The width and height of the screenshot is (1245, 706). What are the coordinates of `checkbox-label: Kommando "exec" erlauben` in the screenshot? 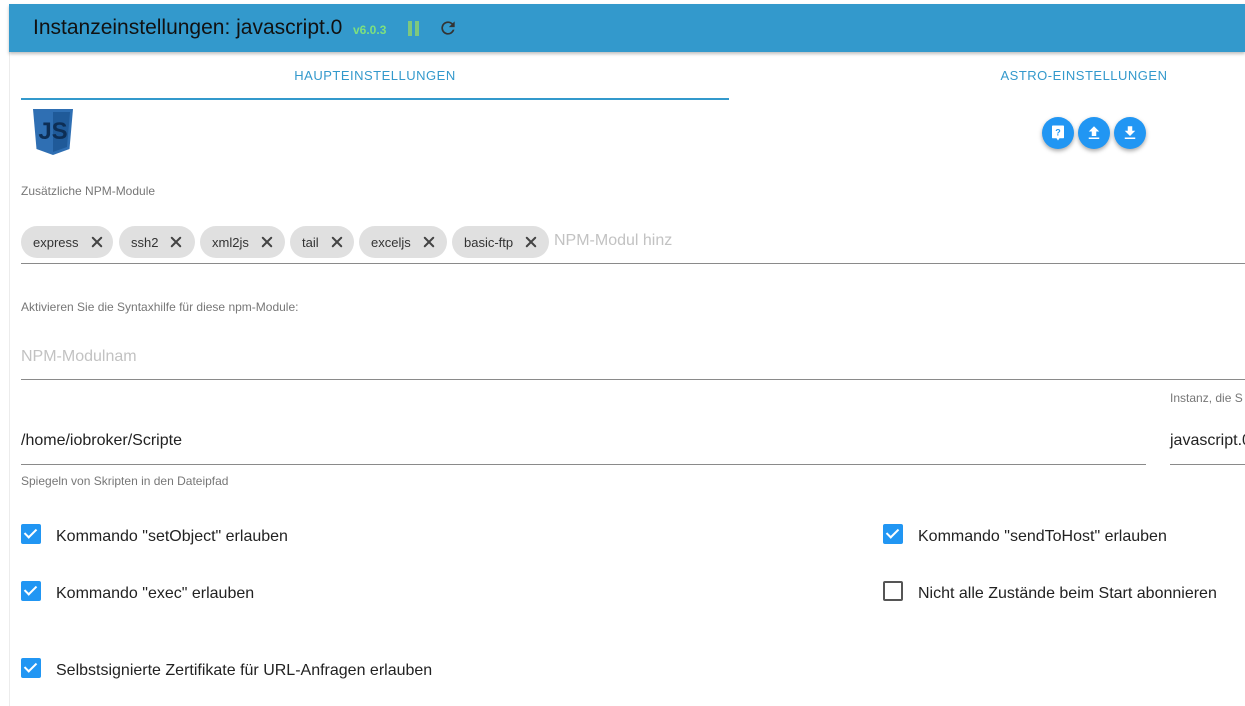 It's located at (155, 593).